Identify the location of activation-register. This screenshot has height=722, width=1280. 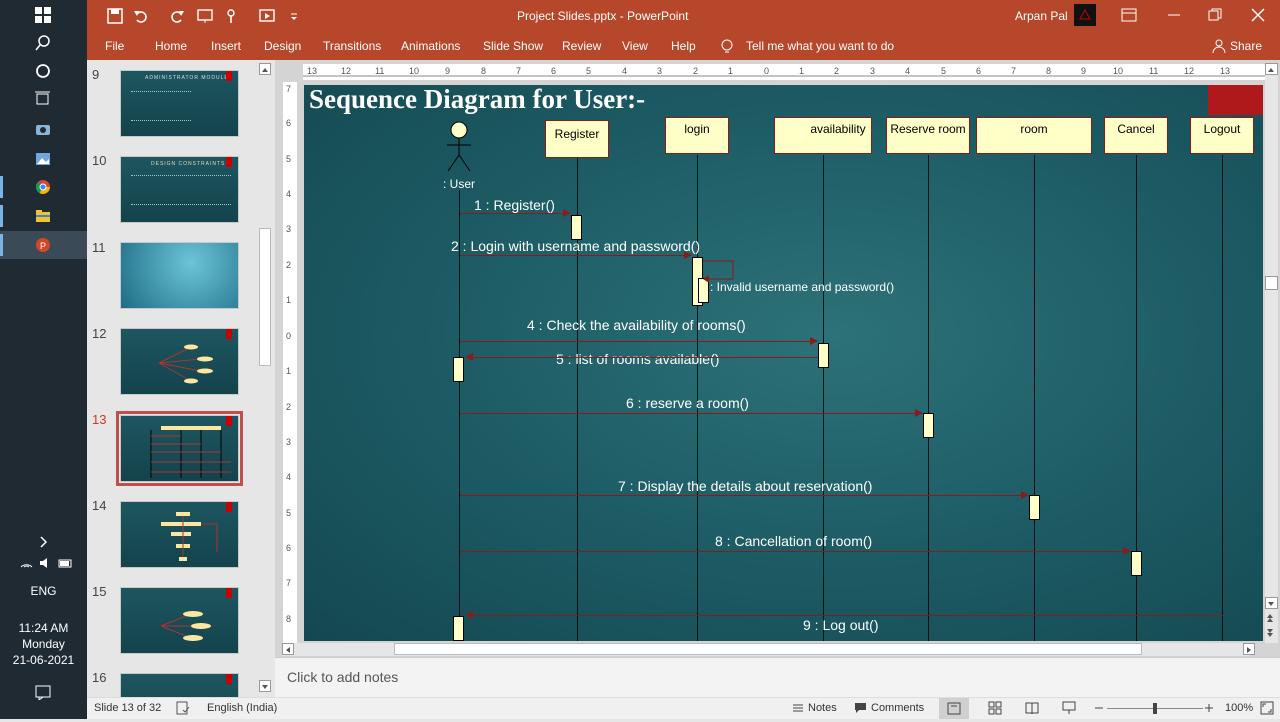
(576, 227).